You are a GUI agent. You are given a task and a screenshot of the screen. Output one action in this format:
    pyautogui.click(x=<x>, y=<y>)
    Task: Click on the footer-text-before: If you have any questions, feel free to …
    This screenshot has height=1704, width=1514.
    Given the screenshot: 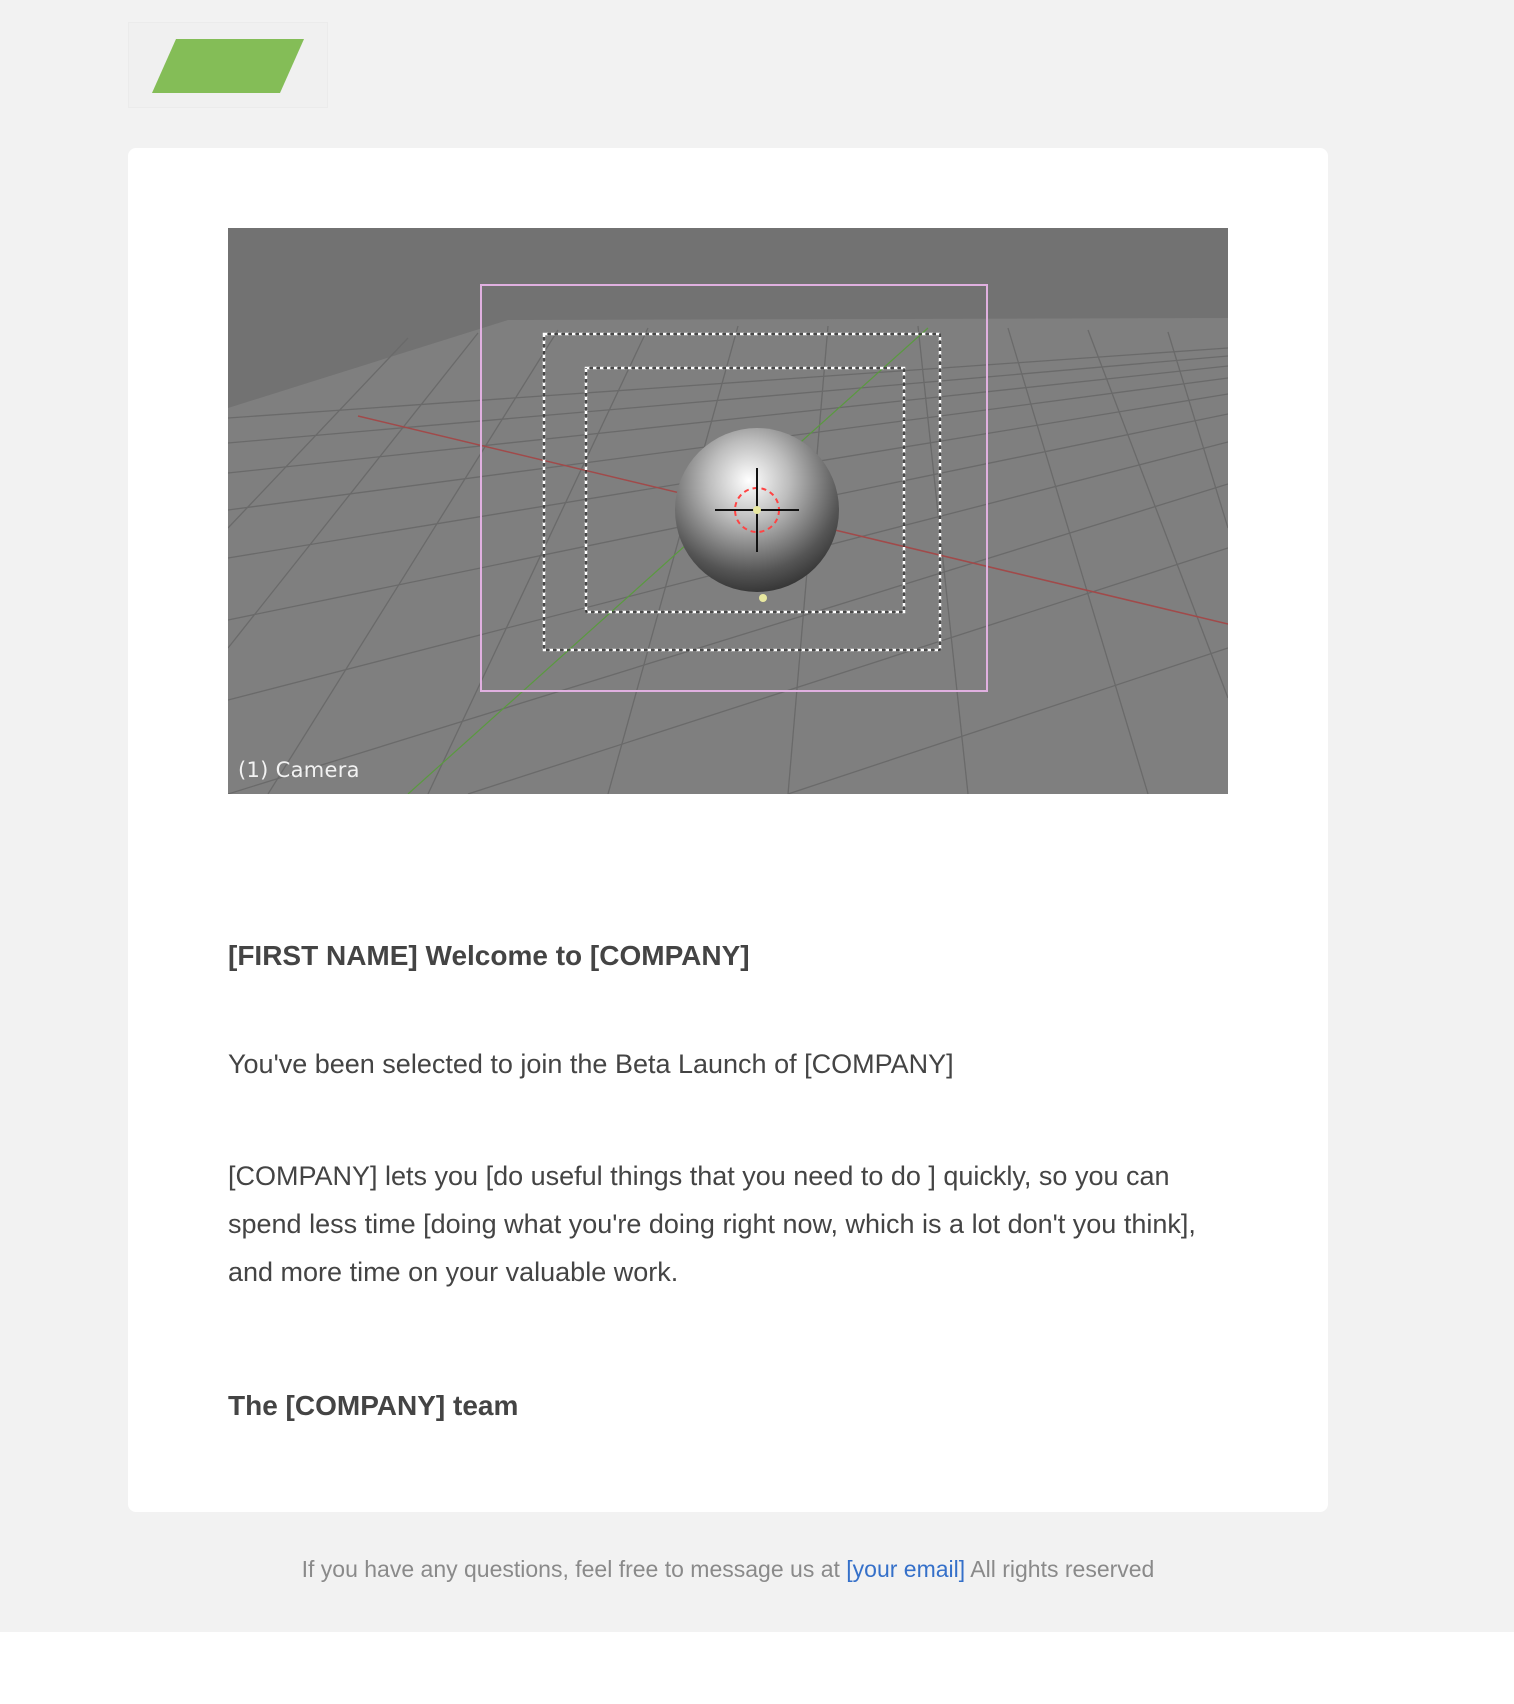 What is the action you would take?
    pyautogui.click(x=570, y=1569)
    